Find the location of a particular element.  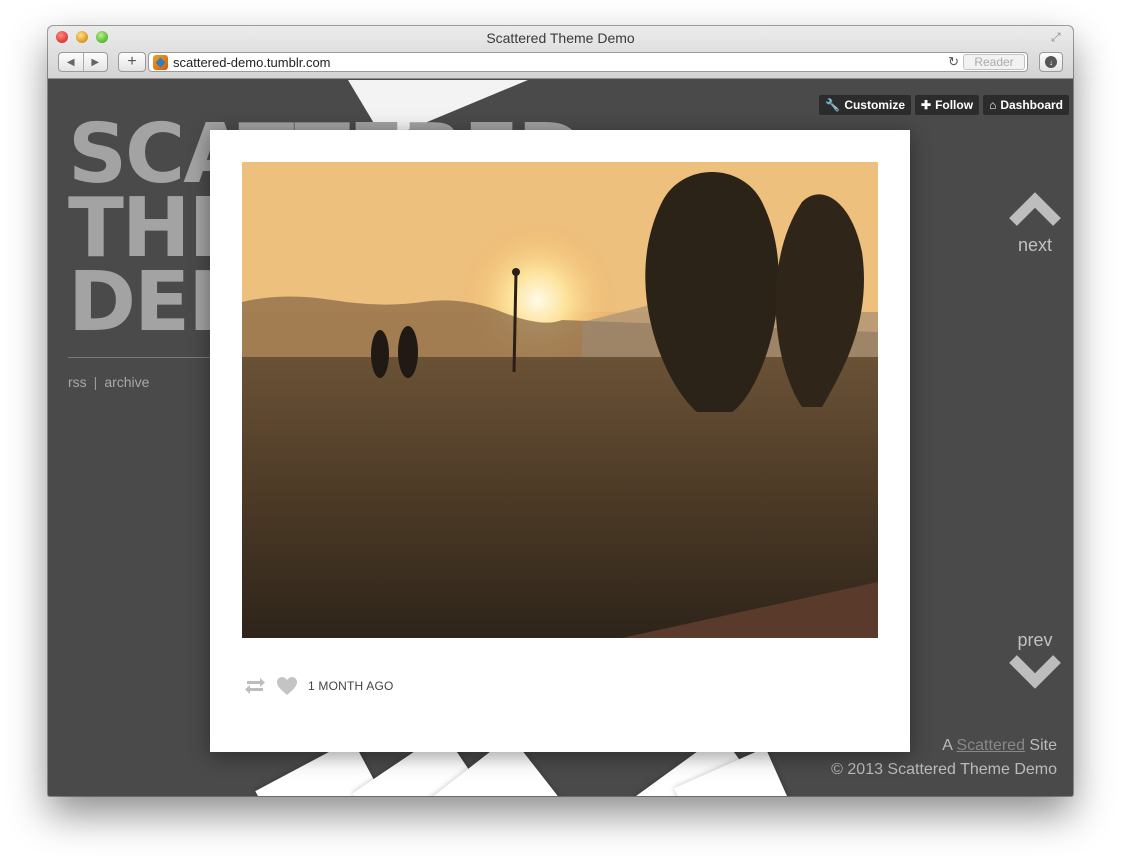

next-nav: next is located at coordinates (1035, 223).